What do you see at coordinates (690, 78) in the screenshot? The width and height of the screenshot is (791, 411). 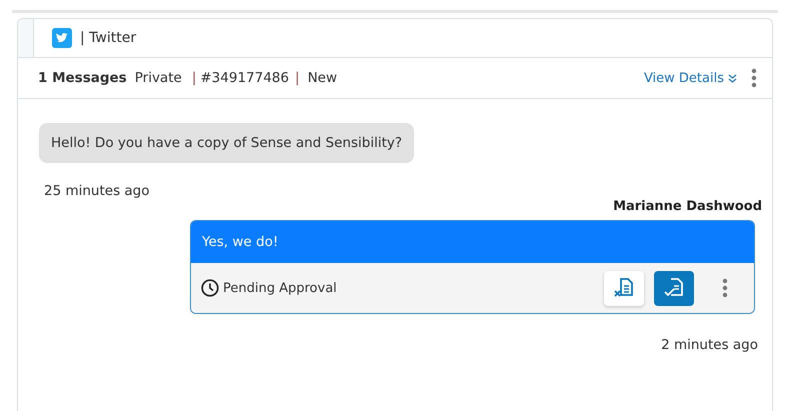 I see `view-details-link: View Details` at bounding box center [690, 78].